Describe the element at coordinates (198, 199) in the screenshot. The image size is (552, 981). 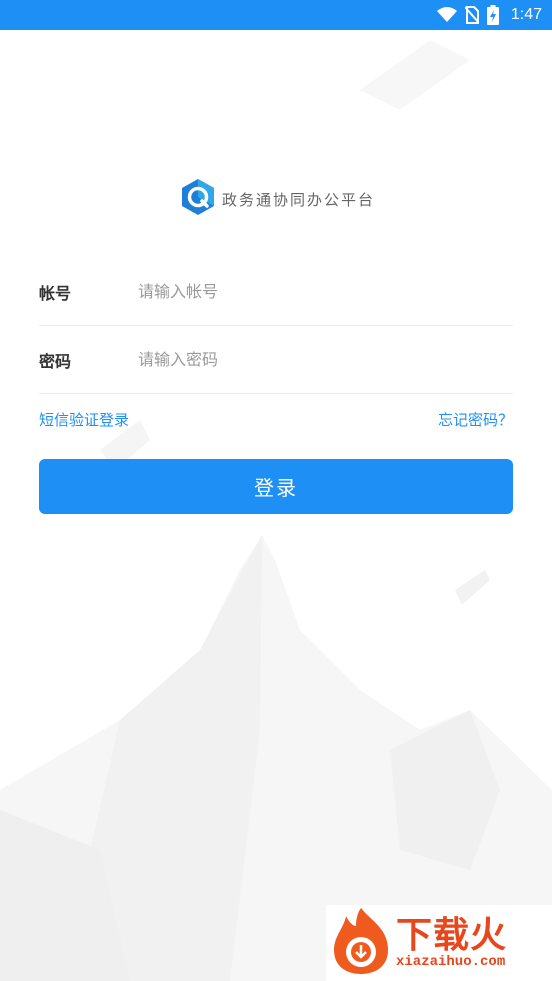
I see `app-logo-icon` at that location.